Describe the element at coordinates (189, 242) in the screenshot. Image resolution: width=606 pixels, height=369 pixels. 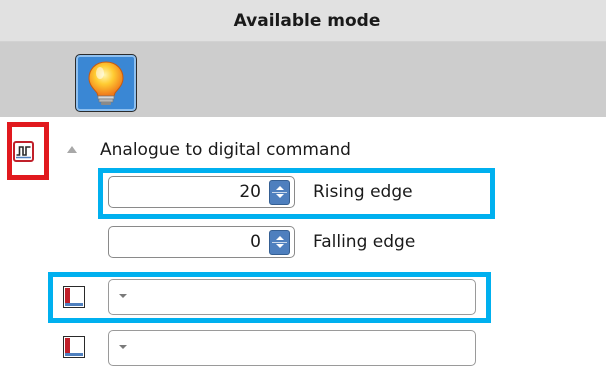
I see `falling-edge-value: 0` at that location.